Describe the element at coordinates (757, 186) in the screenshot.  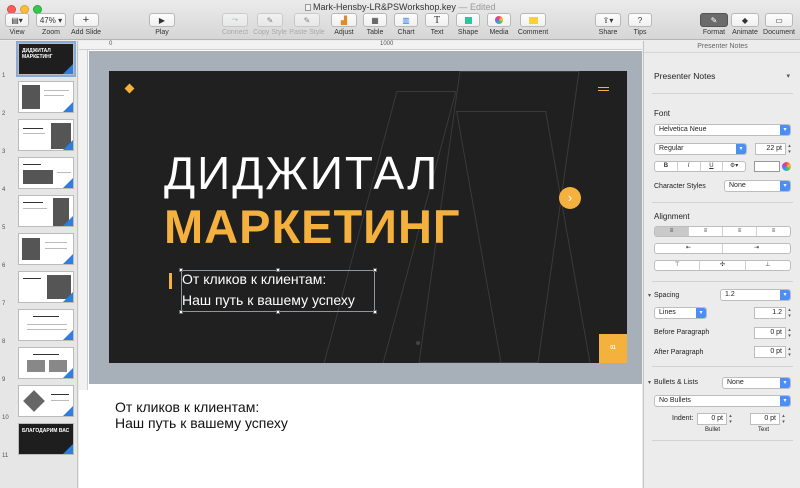
I see `character-styles-select: None ▾` at that location.